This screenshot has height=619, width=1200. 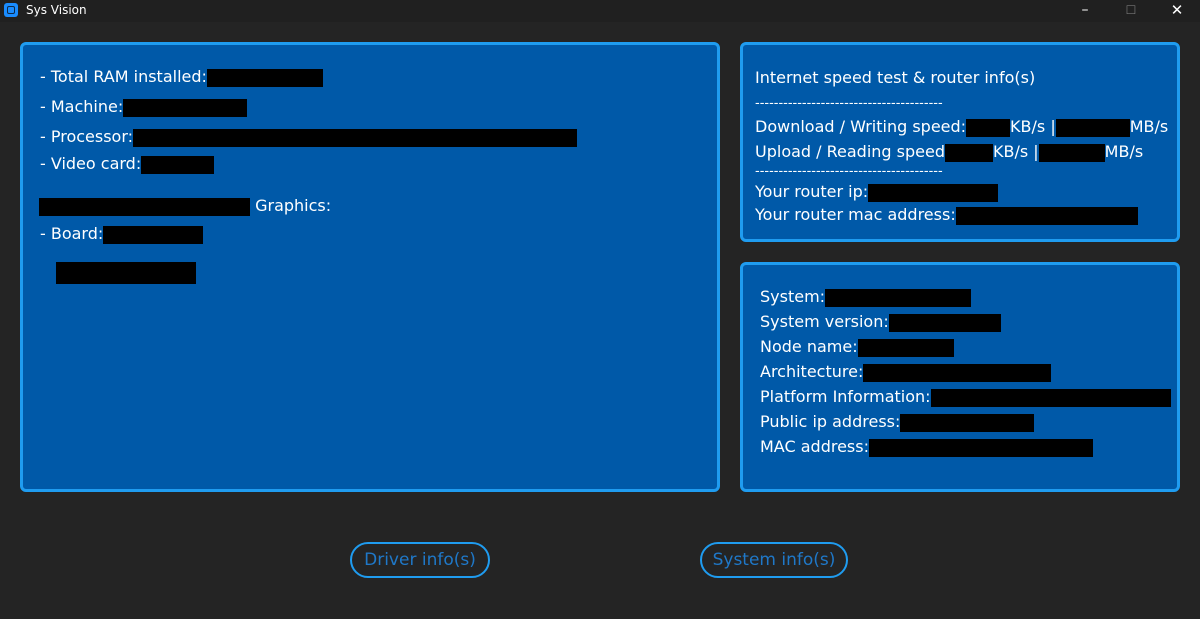 I want to click on processor-row: - Processor:, so click(x=309, y=137).